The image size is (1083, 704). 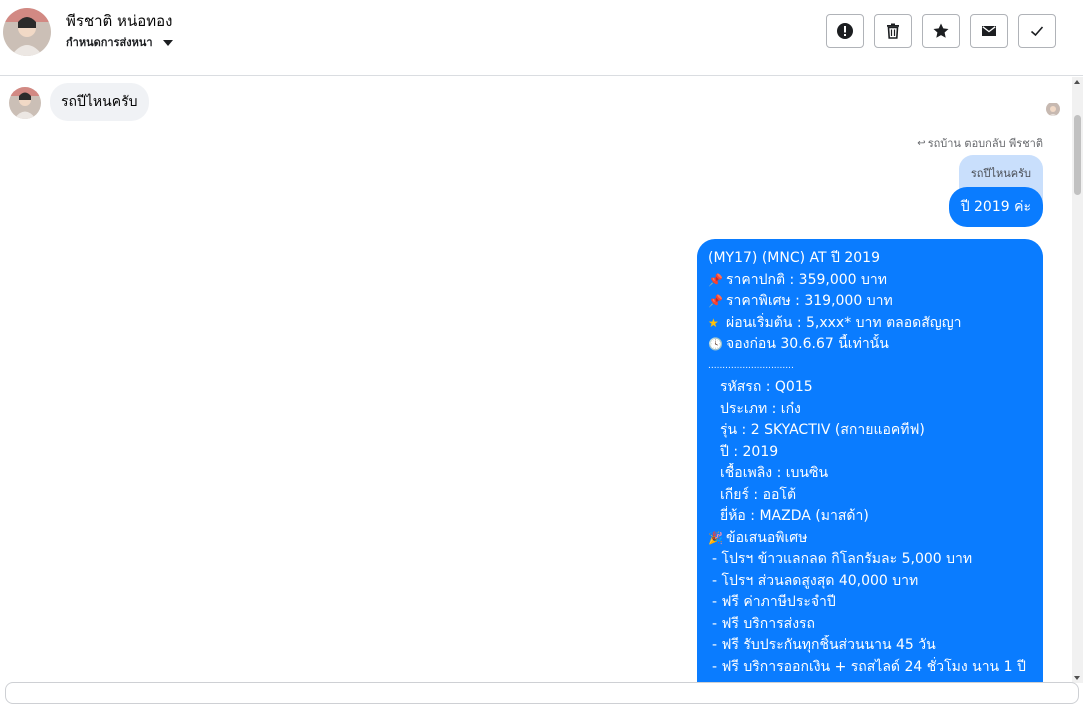 I want to click on offer-item: - ฟรี ค่าภาษีประจำปี, so click(x=774, y=602).